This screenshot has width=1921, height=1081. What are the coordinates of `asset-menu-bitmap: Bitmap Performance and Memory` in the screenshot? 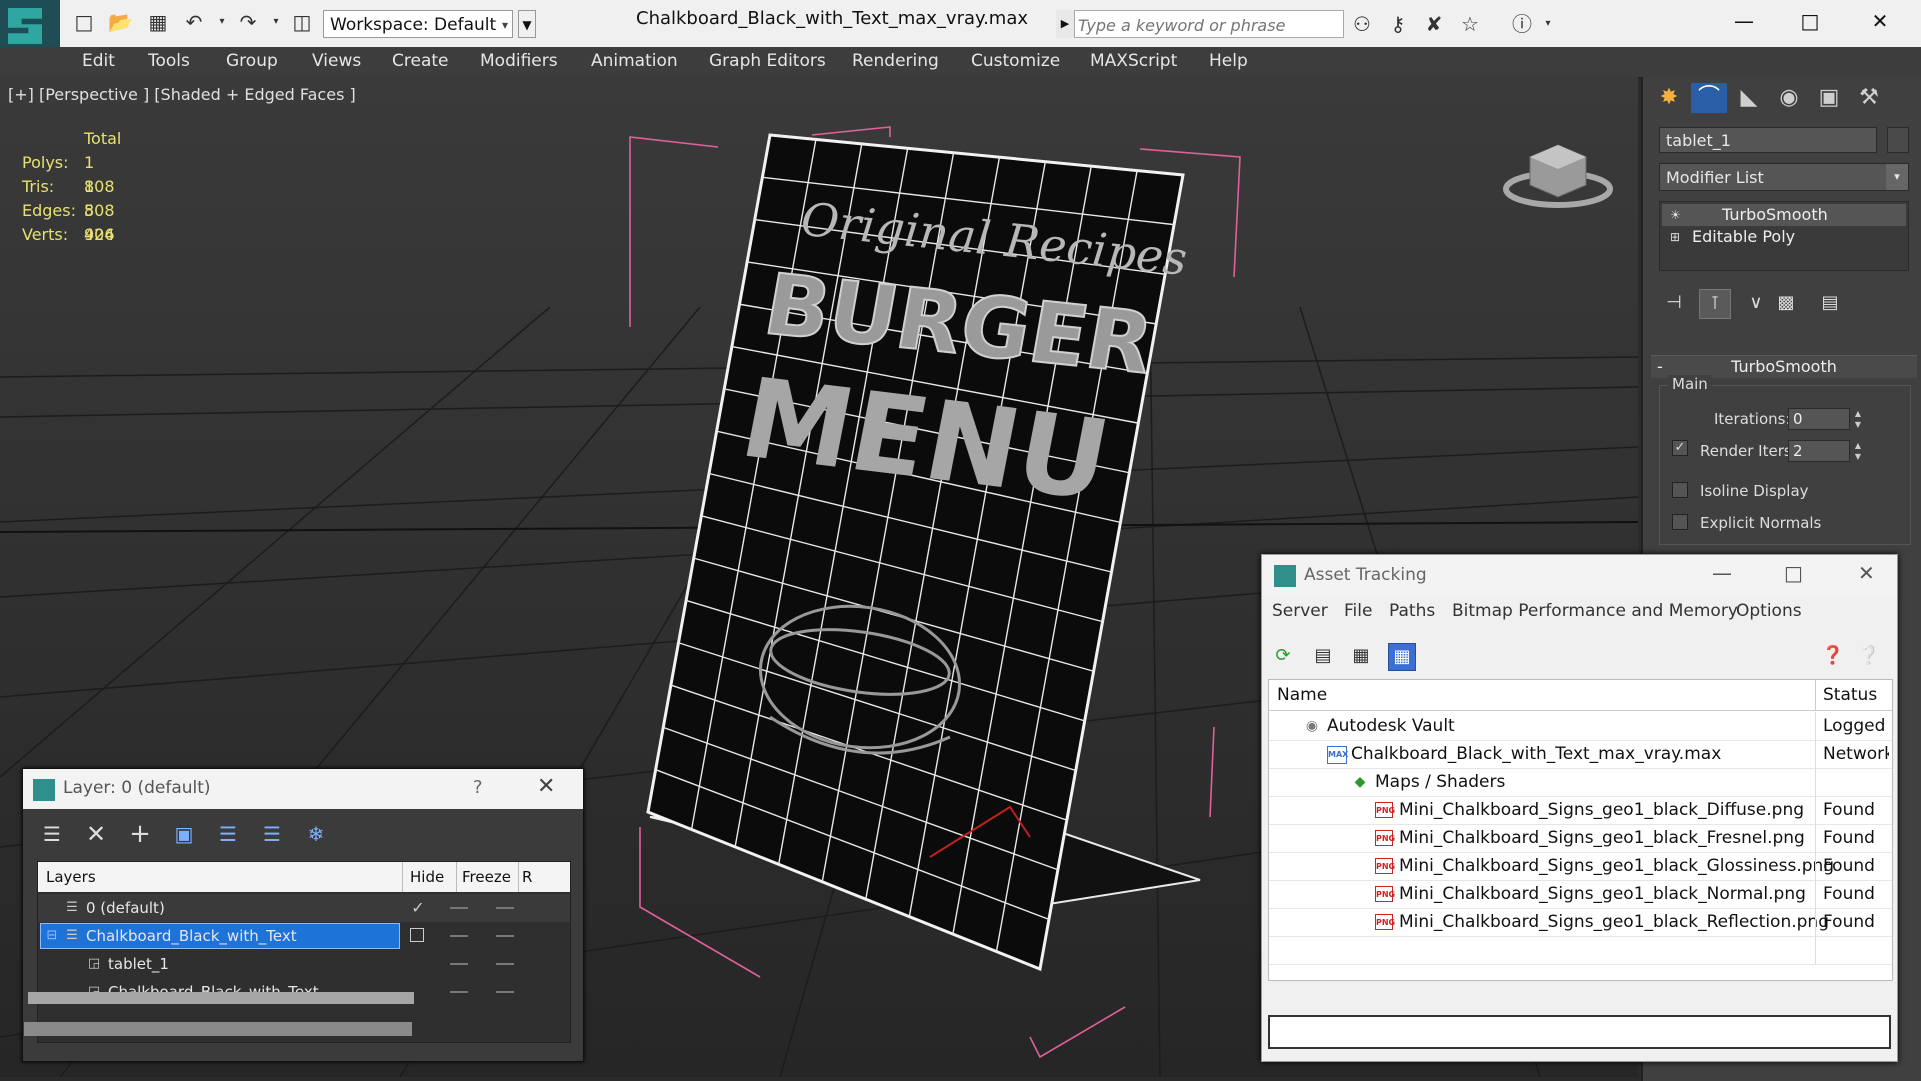 It's located at (1595, 611).